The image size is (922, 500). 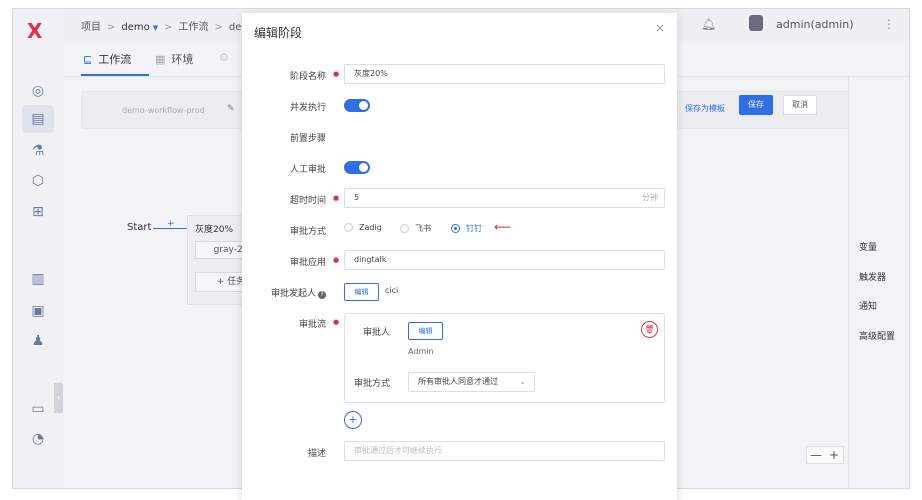 I want to click on tab-workflow: ⊑ 工作流, so click(x=107, y=59).